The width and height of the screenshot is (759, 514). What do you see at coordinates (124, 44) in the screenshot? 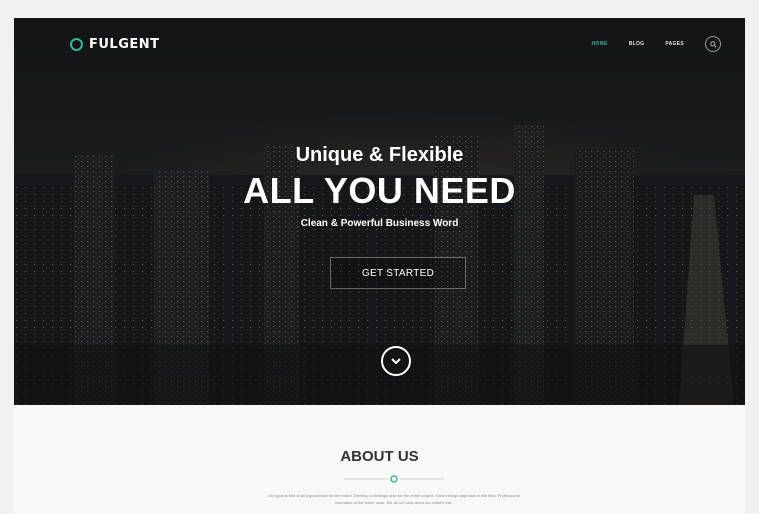
I see `brand-name: FULGENT` at bounding box center [124, 44].